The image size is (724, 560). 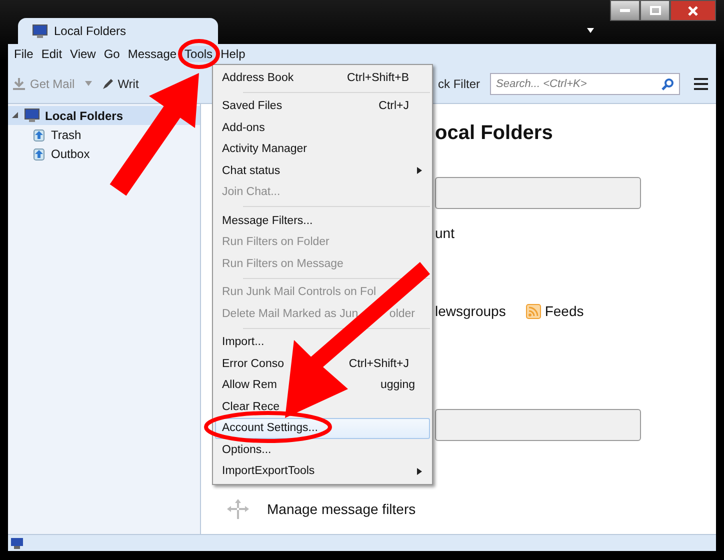 What do you see at coordinates (470, 311) in the screenshot?
I see `newsgroups-link: lewsgroups` at bounding box center [470, 311].